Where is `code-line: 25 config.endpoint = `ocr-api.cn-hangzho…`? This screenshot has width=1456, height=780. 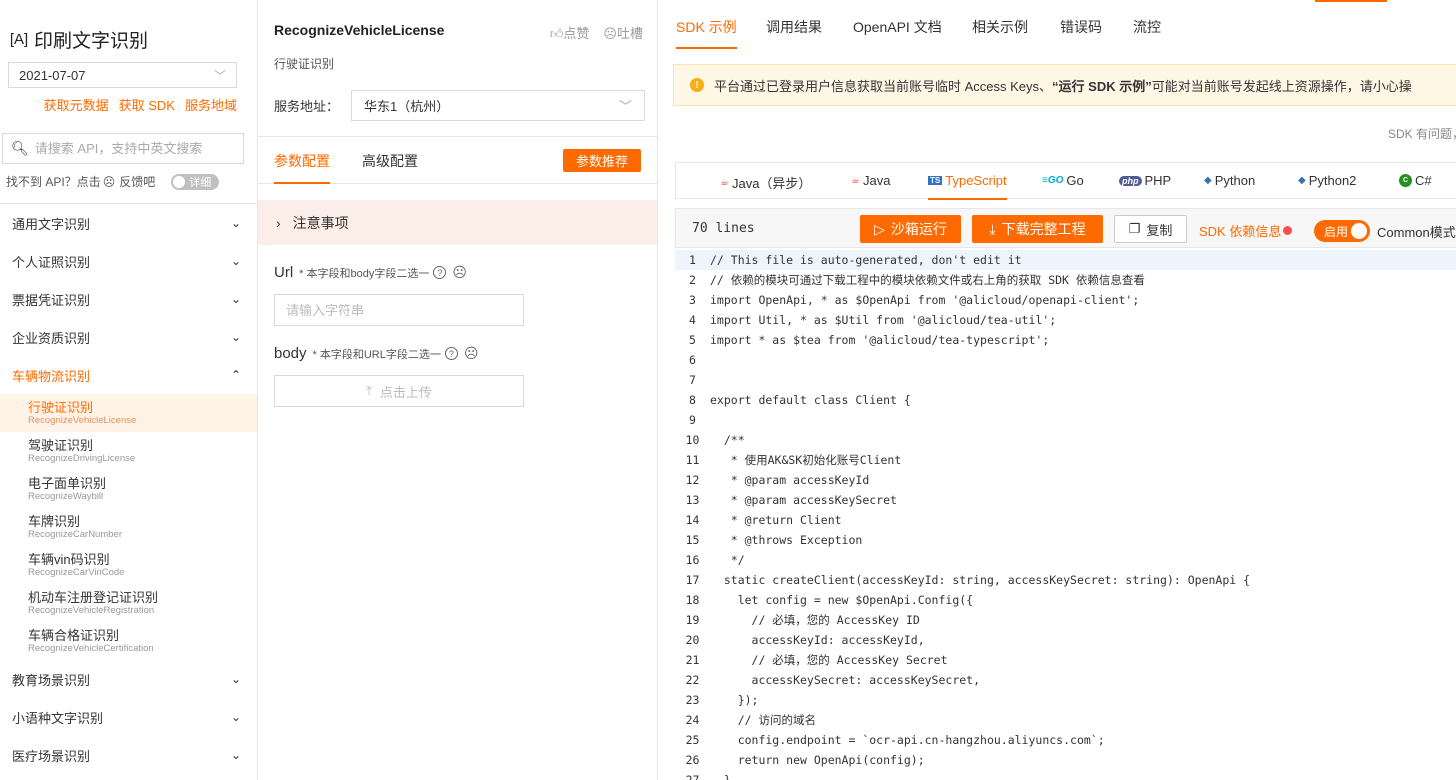 code-line: 25 config.endpoint = `ocr-api.cn-hangzho… is located at coordinates (1065, 740).